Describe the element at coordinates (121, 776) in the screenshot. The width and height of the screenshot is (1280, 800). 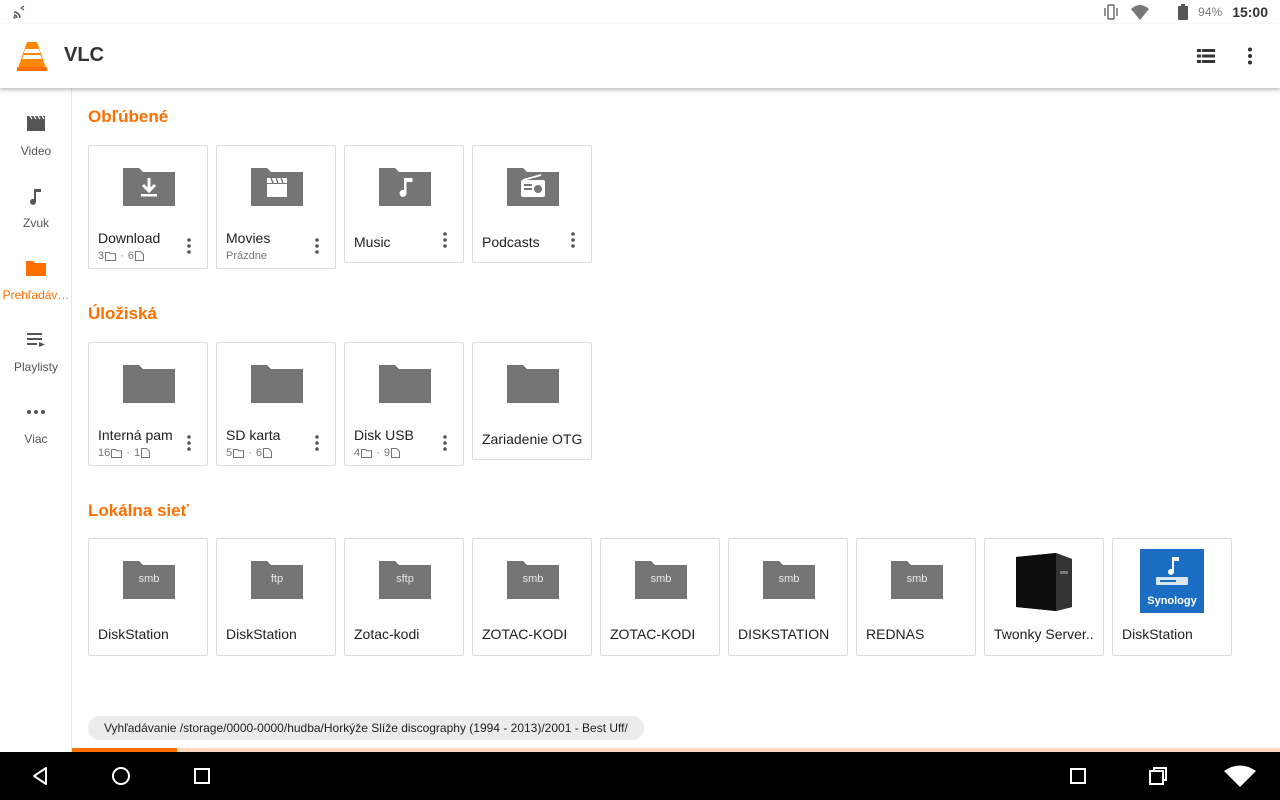
I see `home-icon` at that location.